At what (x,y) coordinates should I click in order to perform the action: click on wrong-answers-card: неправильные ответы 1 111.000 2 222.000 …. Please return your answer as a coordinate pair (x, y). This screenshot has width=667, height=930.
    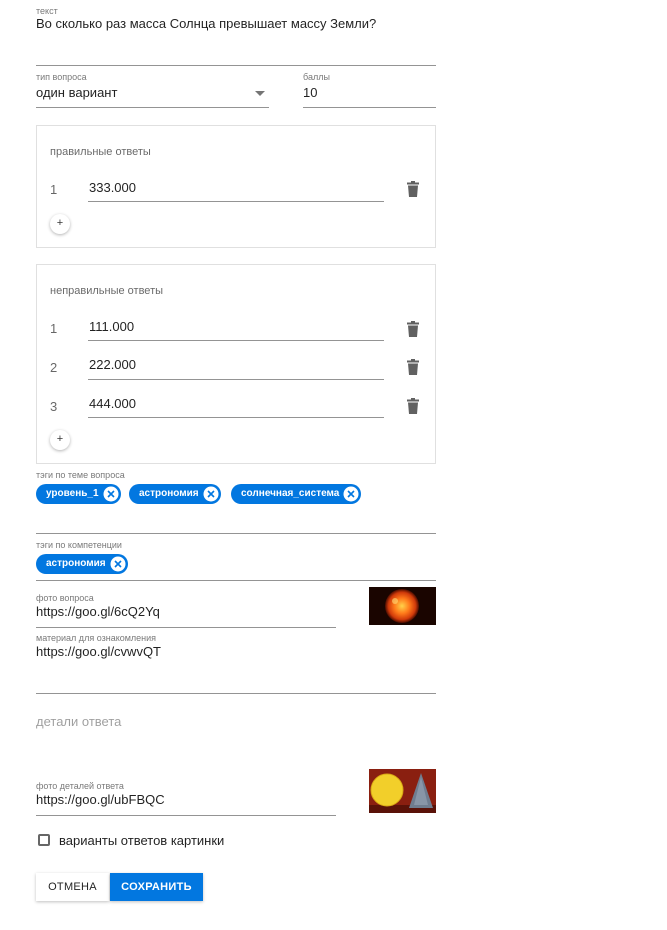
    Looking at the image, I should click on (236, 364).